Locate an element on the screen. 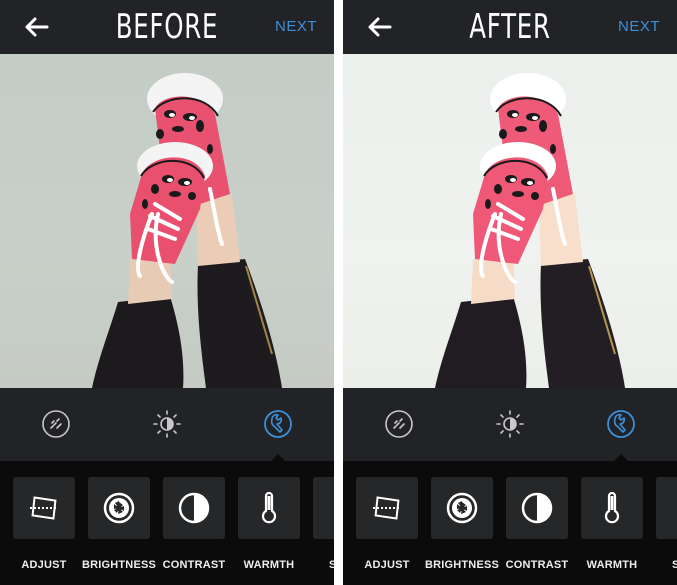 The image size is (677, 585). page-title: BEFORE is located at coordinates (167, 27).